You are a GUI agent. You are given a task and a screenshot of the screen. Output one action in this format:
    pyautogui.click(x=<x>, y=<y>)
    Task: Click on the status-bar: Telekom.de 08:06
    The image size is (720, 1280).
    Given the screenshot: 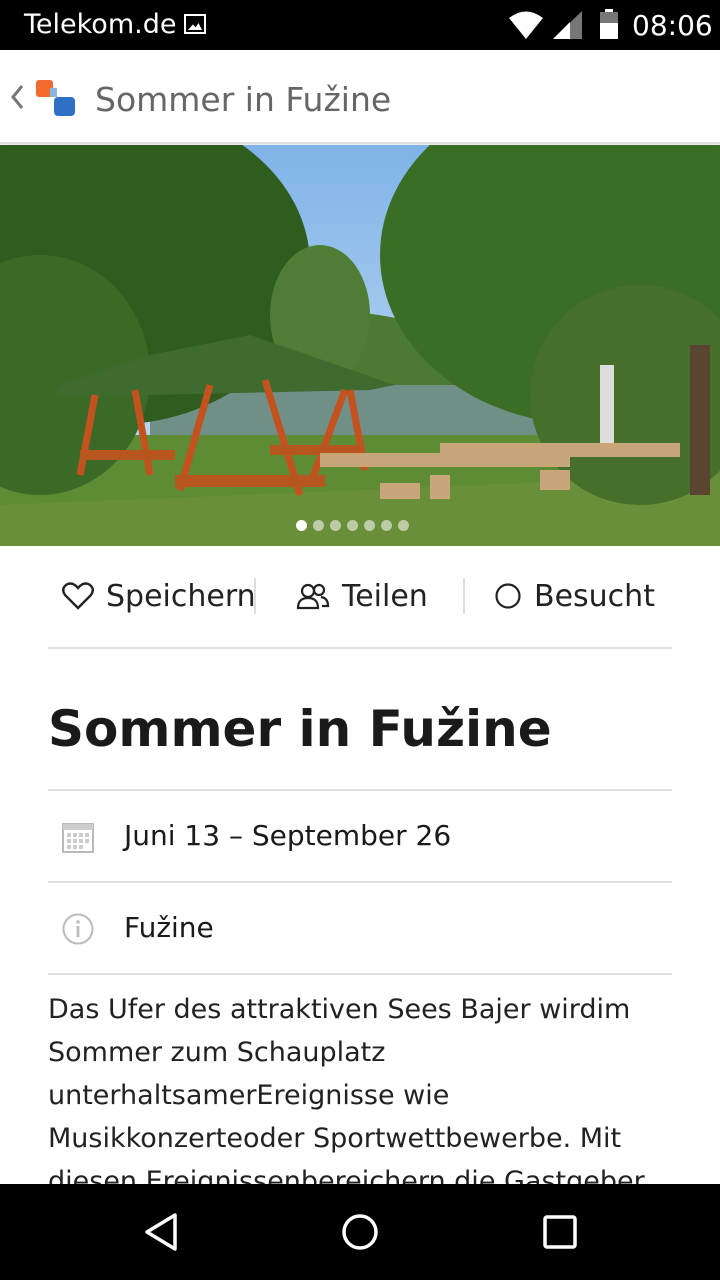 What is the action you would take?
    pyautogui.click(x=360, y=25)
    